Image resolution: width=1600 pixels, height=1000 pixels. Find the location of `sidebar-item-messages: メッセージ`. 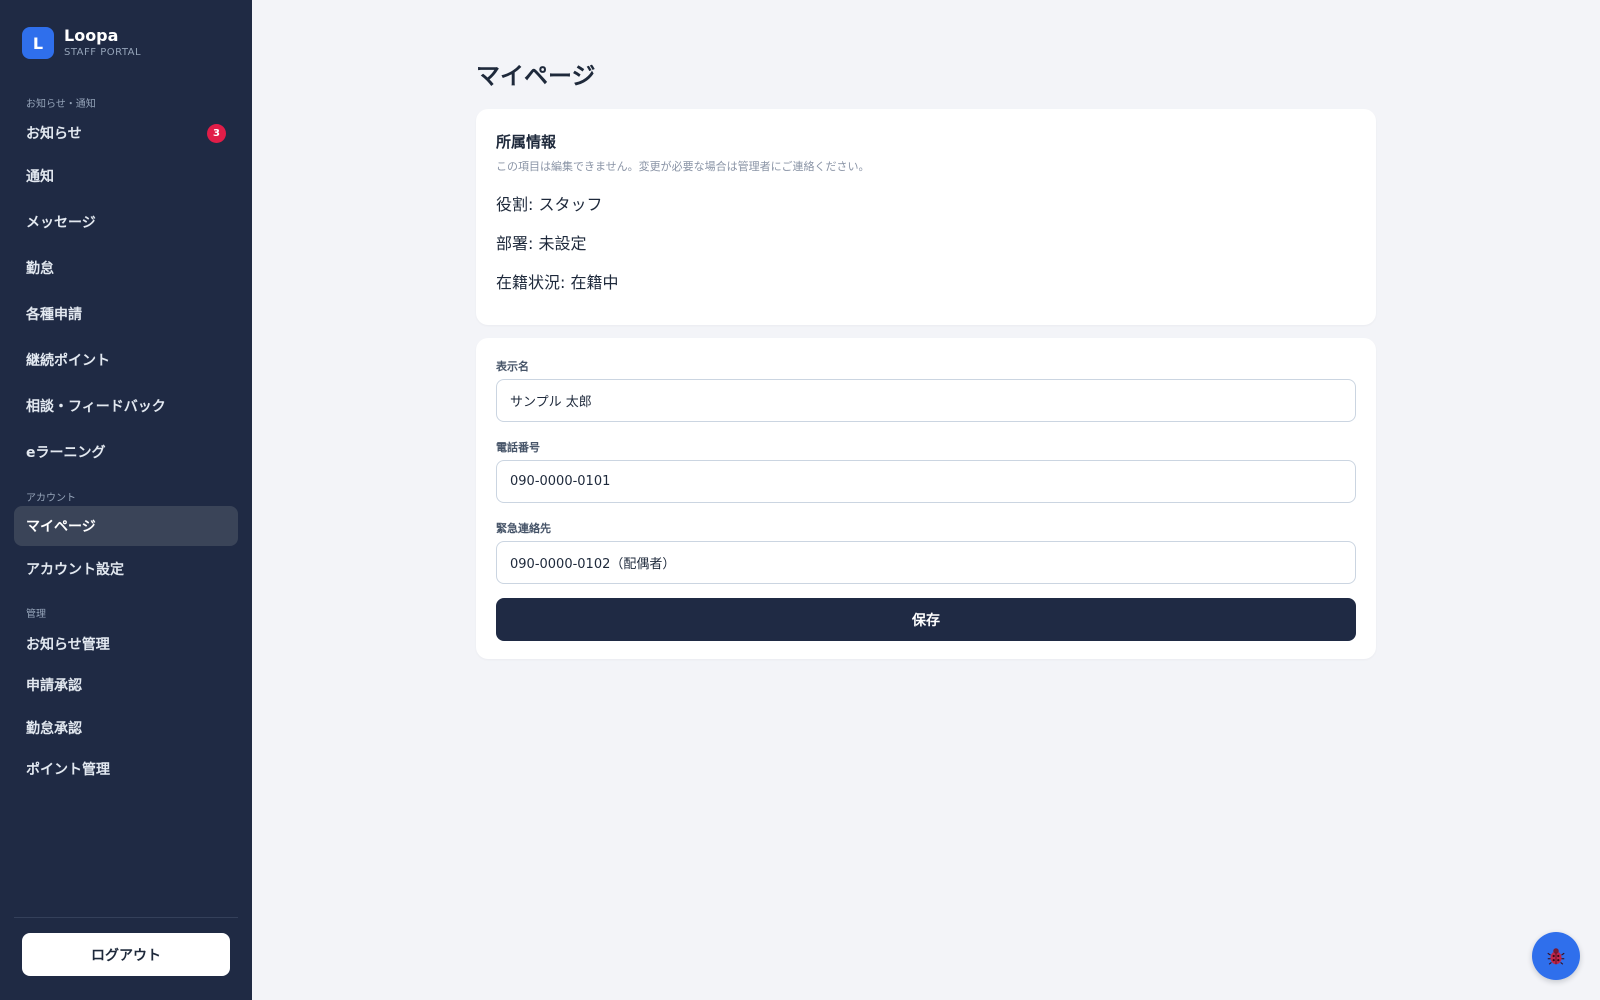

sidebar-item-messages: メッセージ is located at coordinates (126, 222).